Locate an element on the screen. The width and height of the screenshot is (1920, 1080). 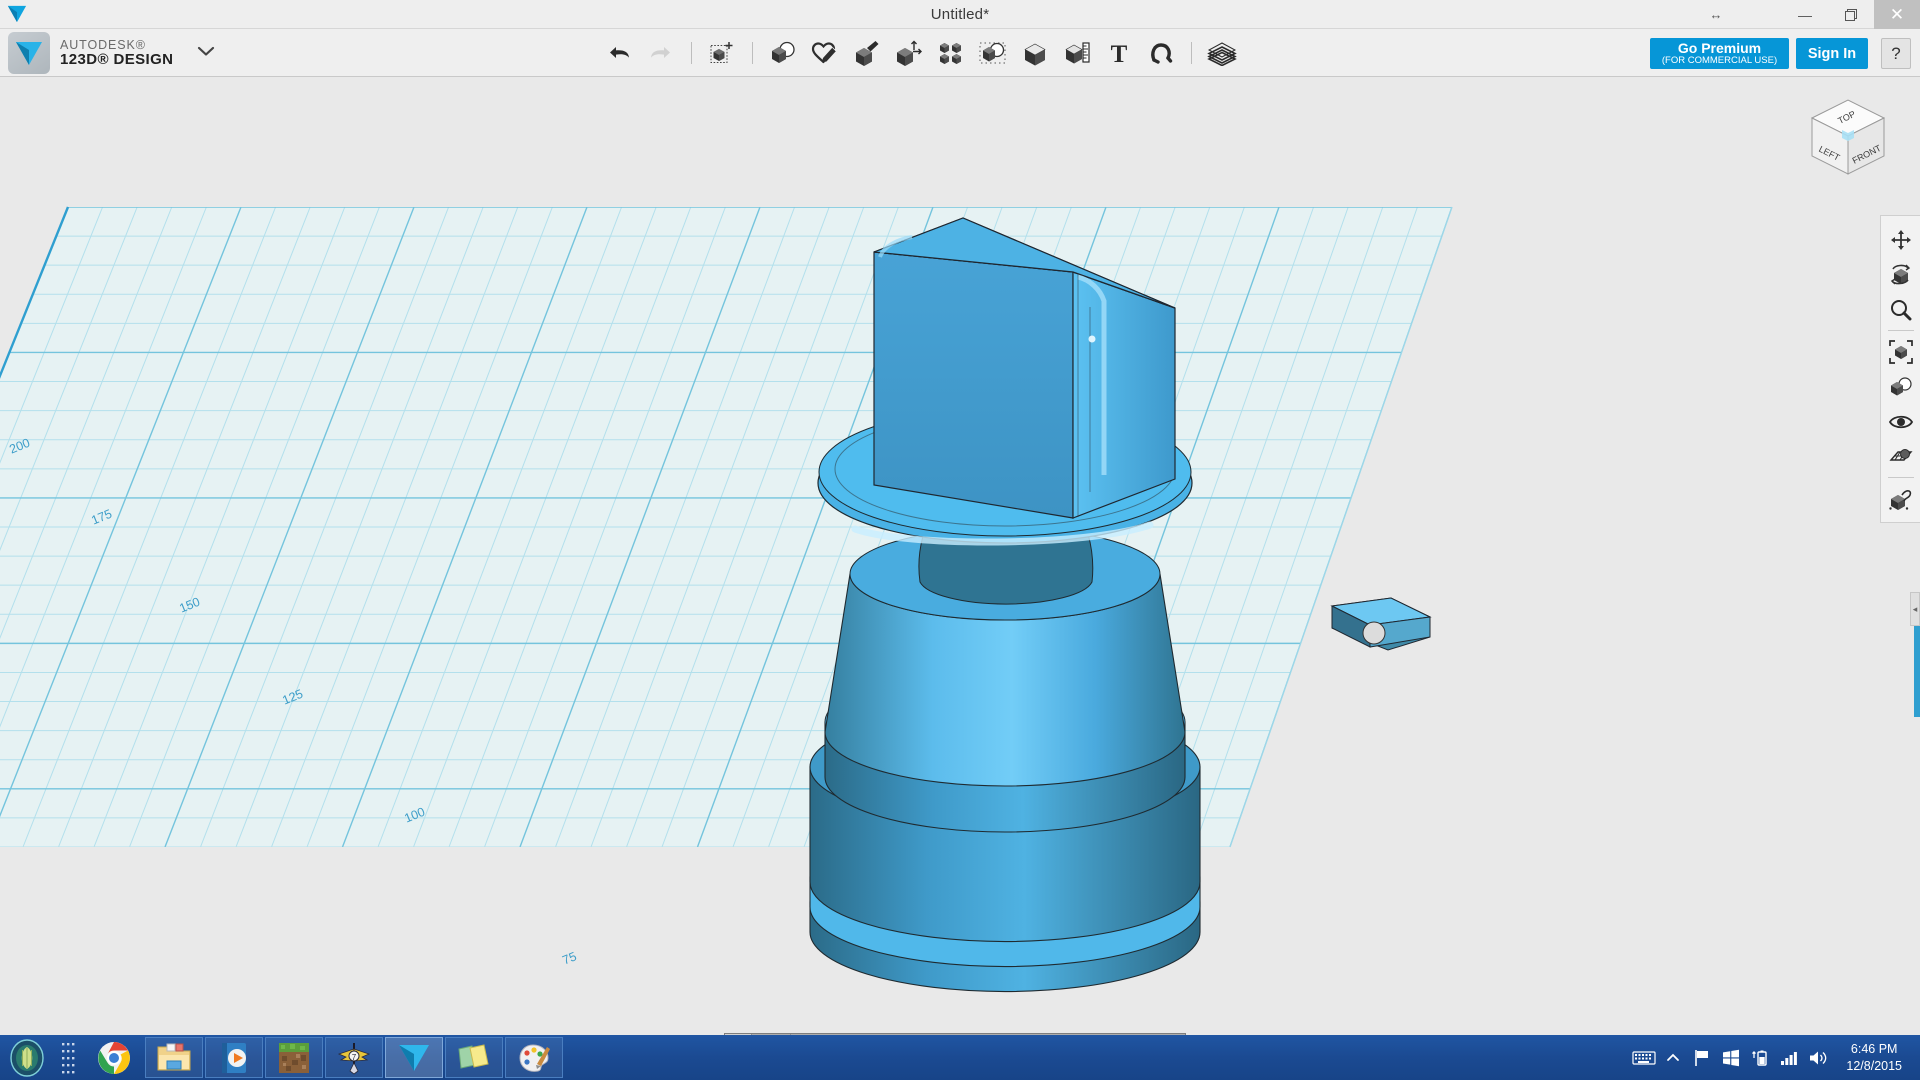
close-button: ✕ is located at coordinates (1897, 14).